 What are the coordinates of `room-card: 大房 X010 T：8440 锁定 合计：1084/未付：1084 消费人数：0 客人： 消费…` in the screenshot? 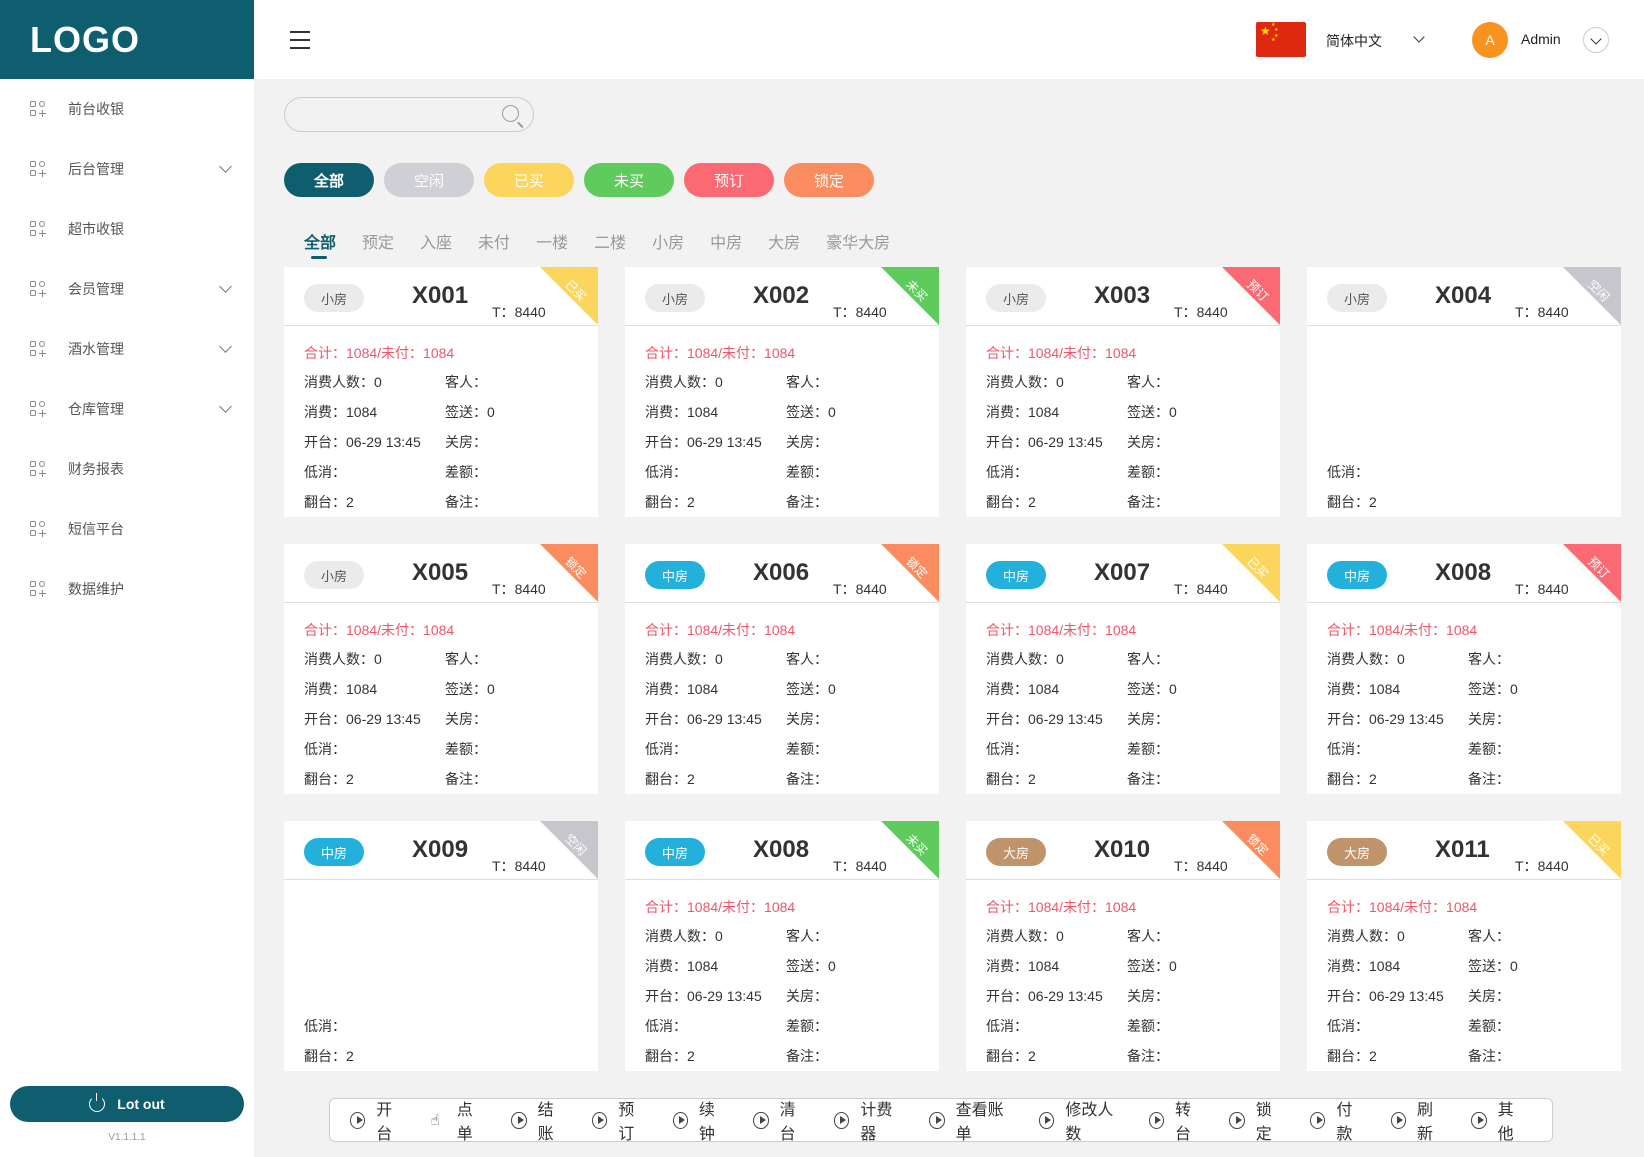 It's located at (1123, 946).